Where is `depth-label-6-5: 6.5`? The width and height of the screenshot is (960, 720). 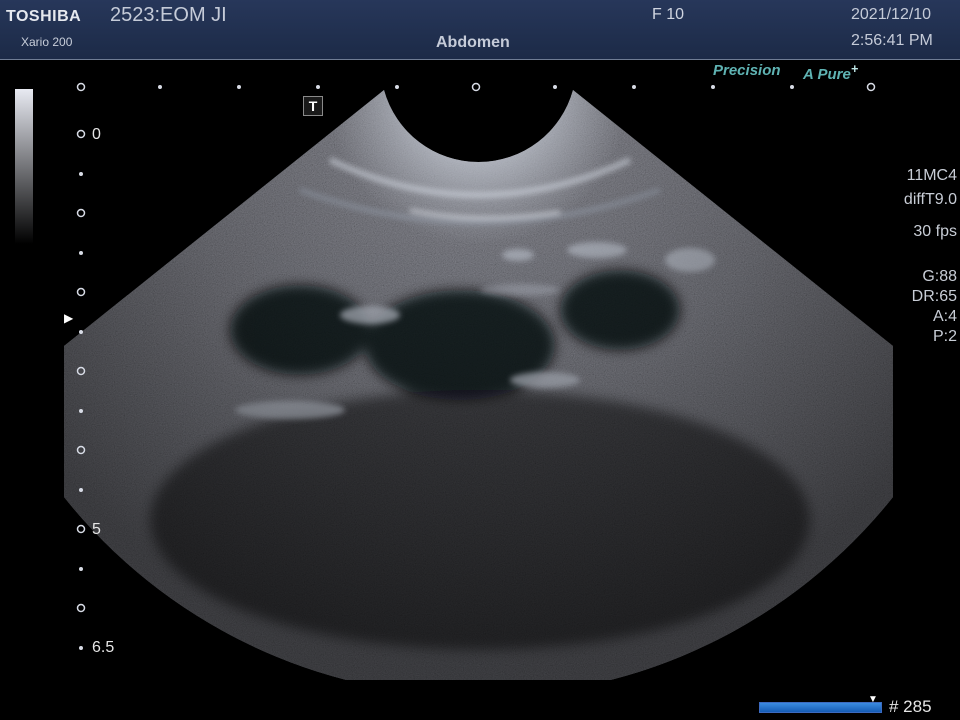
depth-label-6-5: 6.5 is located at coordinates (103, 647).